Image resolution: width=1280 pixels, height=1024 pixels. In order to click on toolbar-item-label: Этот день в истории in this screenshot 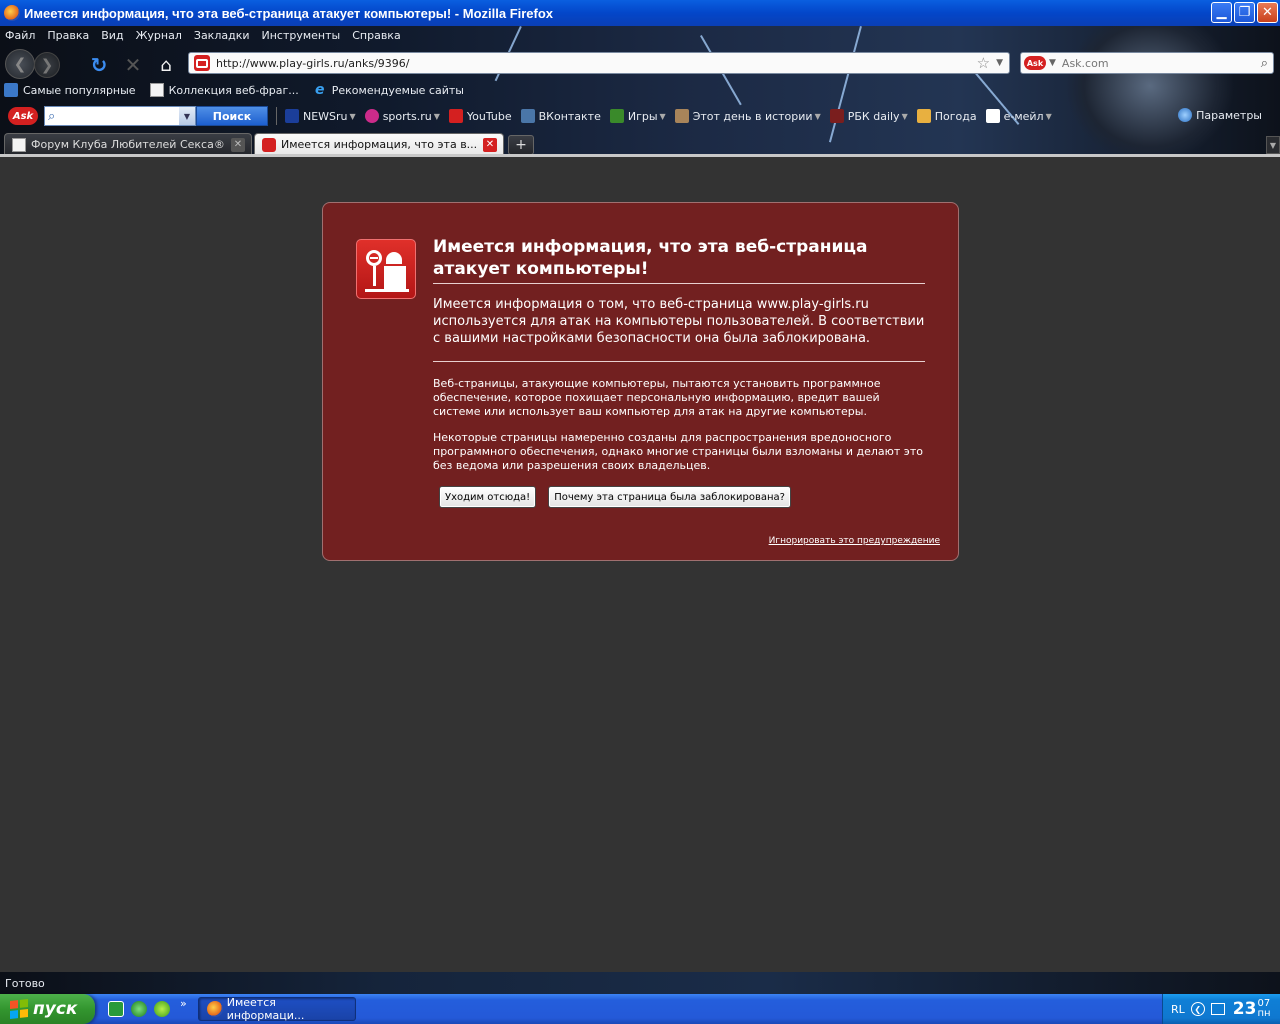, I will do `click(752, 116)`.